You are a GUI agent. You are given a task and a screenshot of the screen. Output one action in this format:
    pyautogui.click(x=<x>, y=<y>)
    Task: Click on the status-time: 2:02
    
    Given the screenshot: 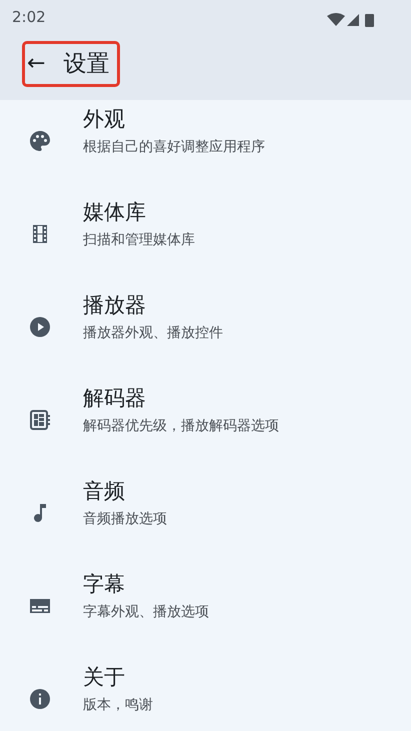 What is the action you would take?
    pyautogui.click(x=29, y=17)
    